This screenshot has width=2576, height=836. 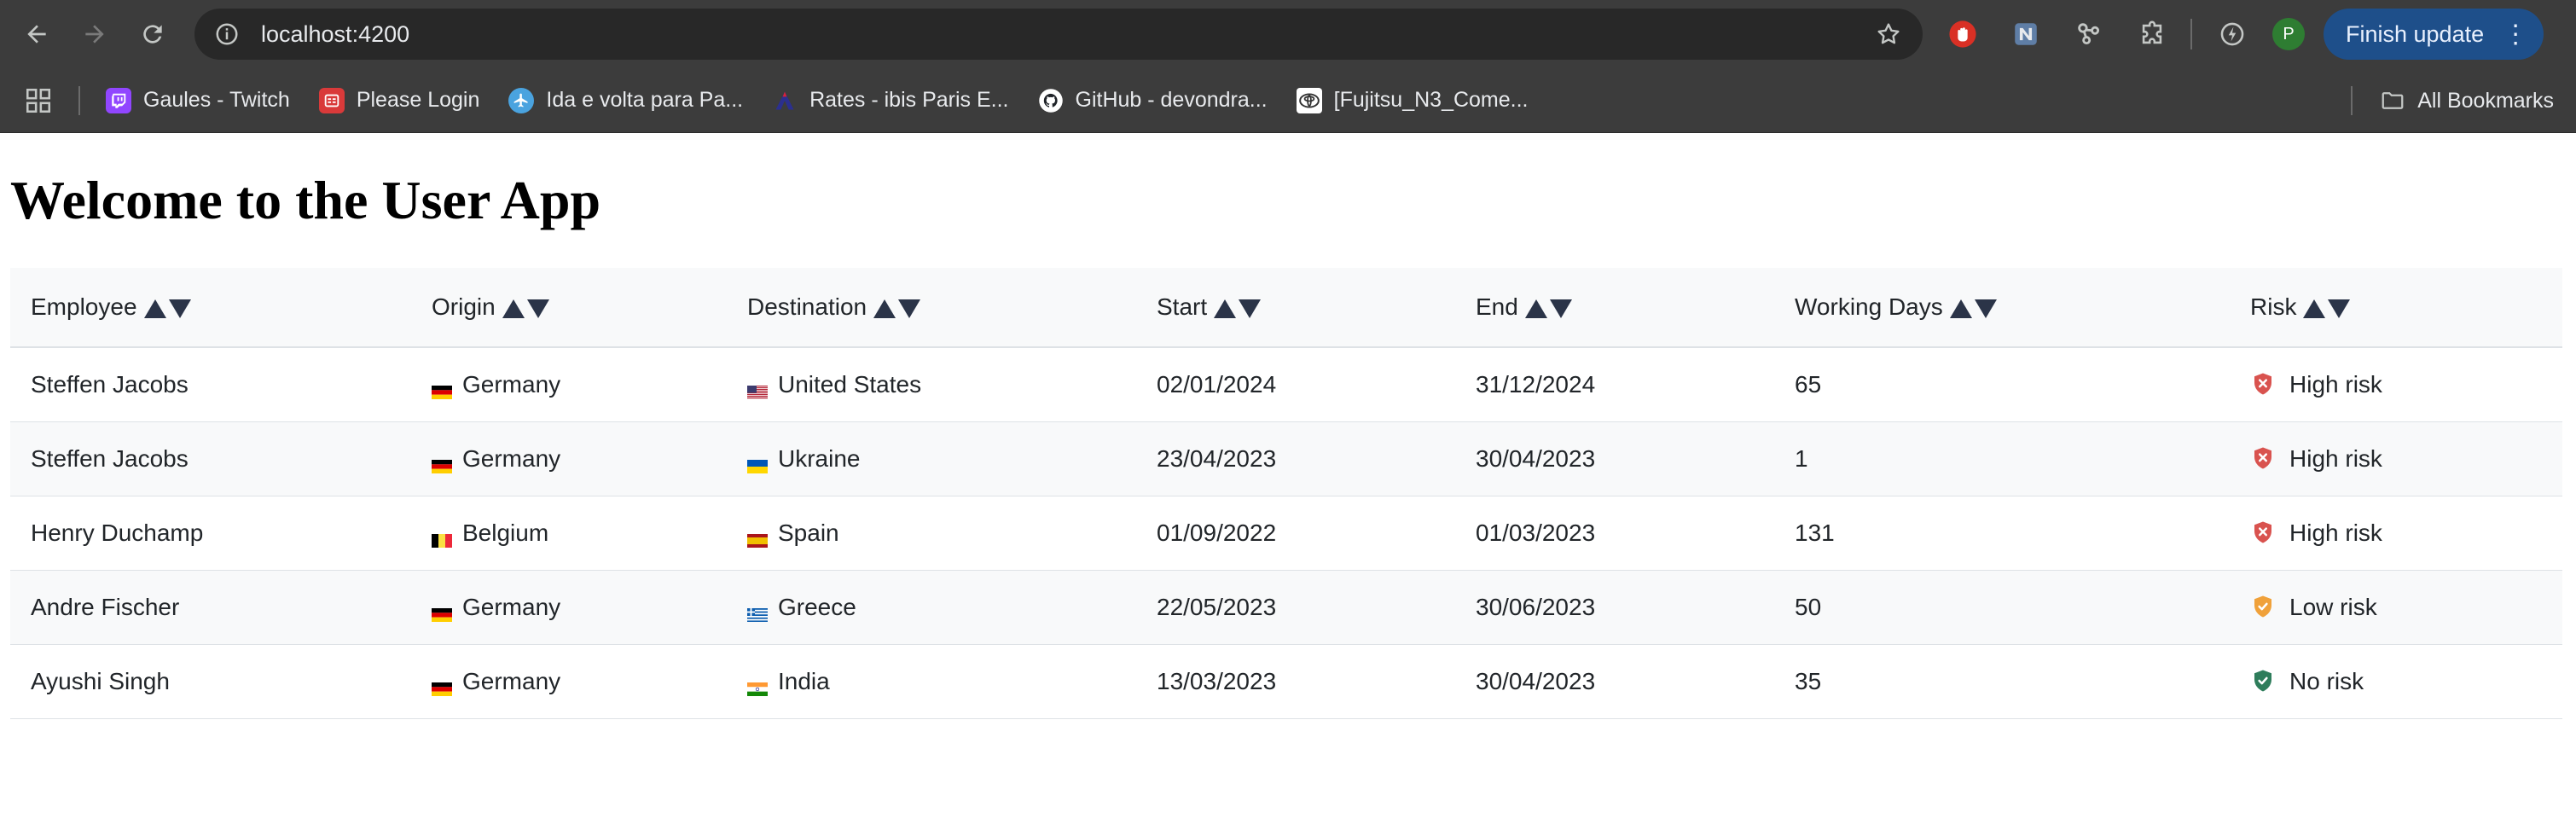 I want to click on stop-hand-extension-icon, so click(x=1963, y=34).